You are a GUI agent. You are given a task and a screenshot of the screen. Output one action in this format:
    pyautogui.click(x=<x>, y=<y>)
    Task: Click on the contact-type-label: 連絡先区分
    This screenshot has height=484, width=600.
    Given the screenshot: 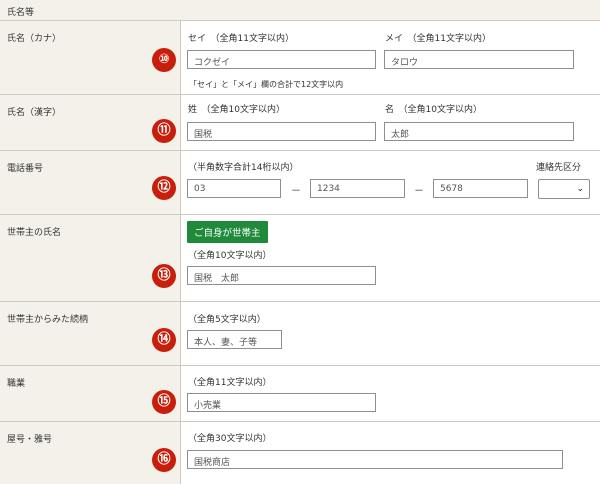 What is the action you would take?
    pyautogui.click(x=559, y=168)
    